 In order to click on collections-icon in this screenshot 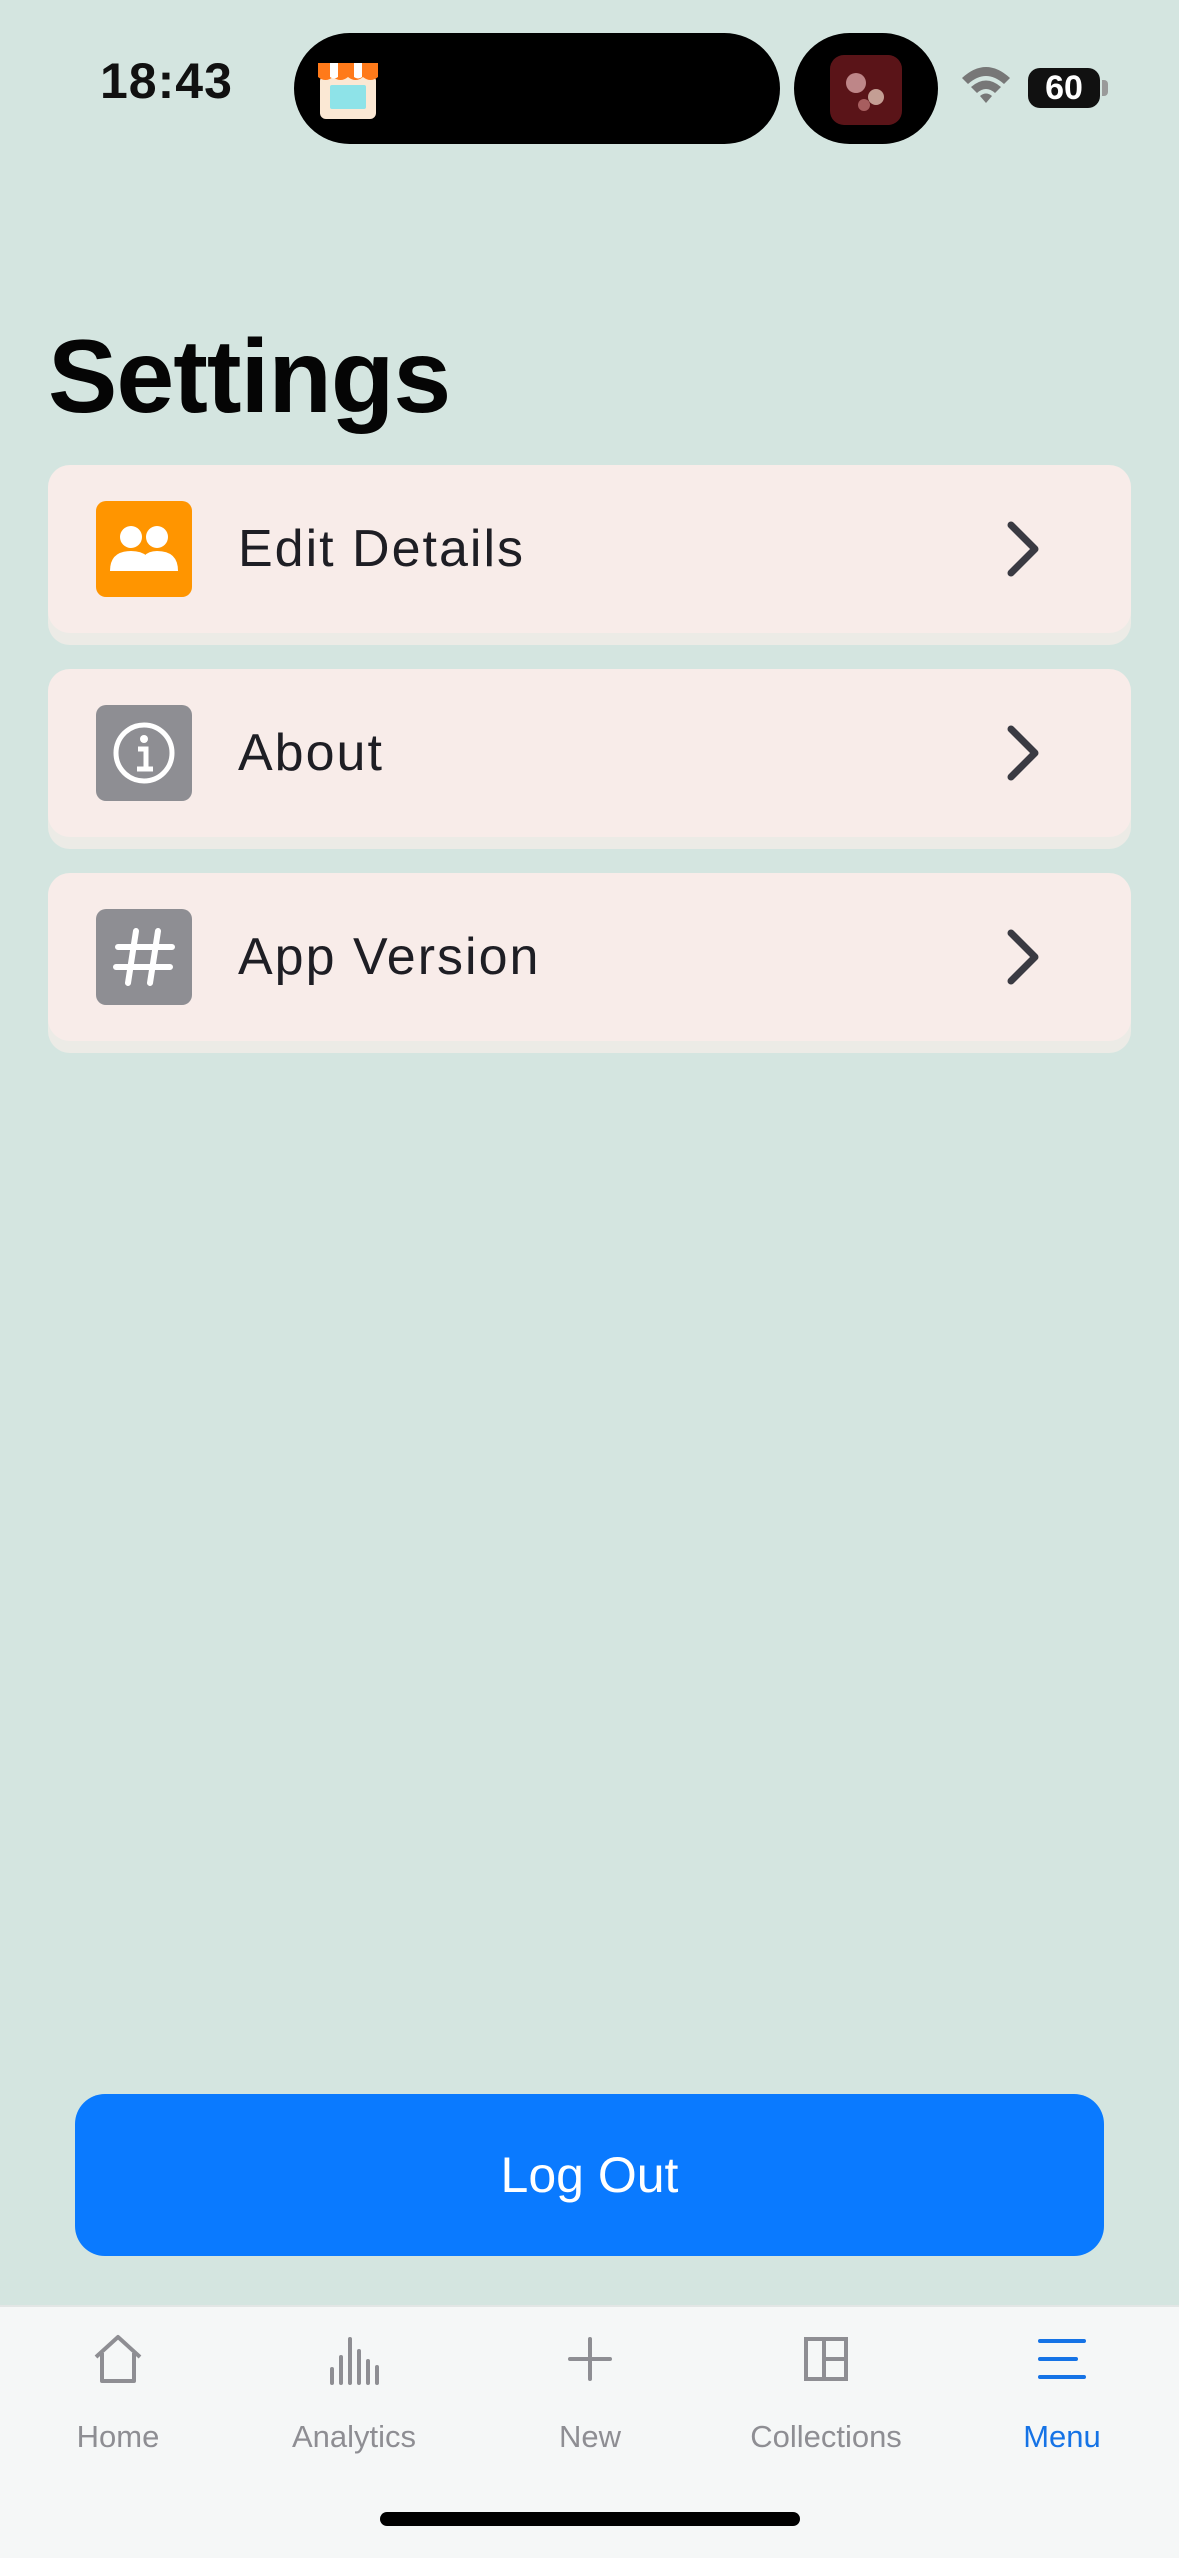, I will do `click(826, 2359)`.